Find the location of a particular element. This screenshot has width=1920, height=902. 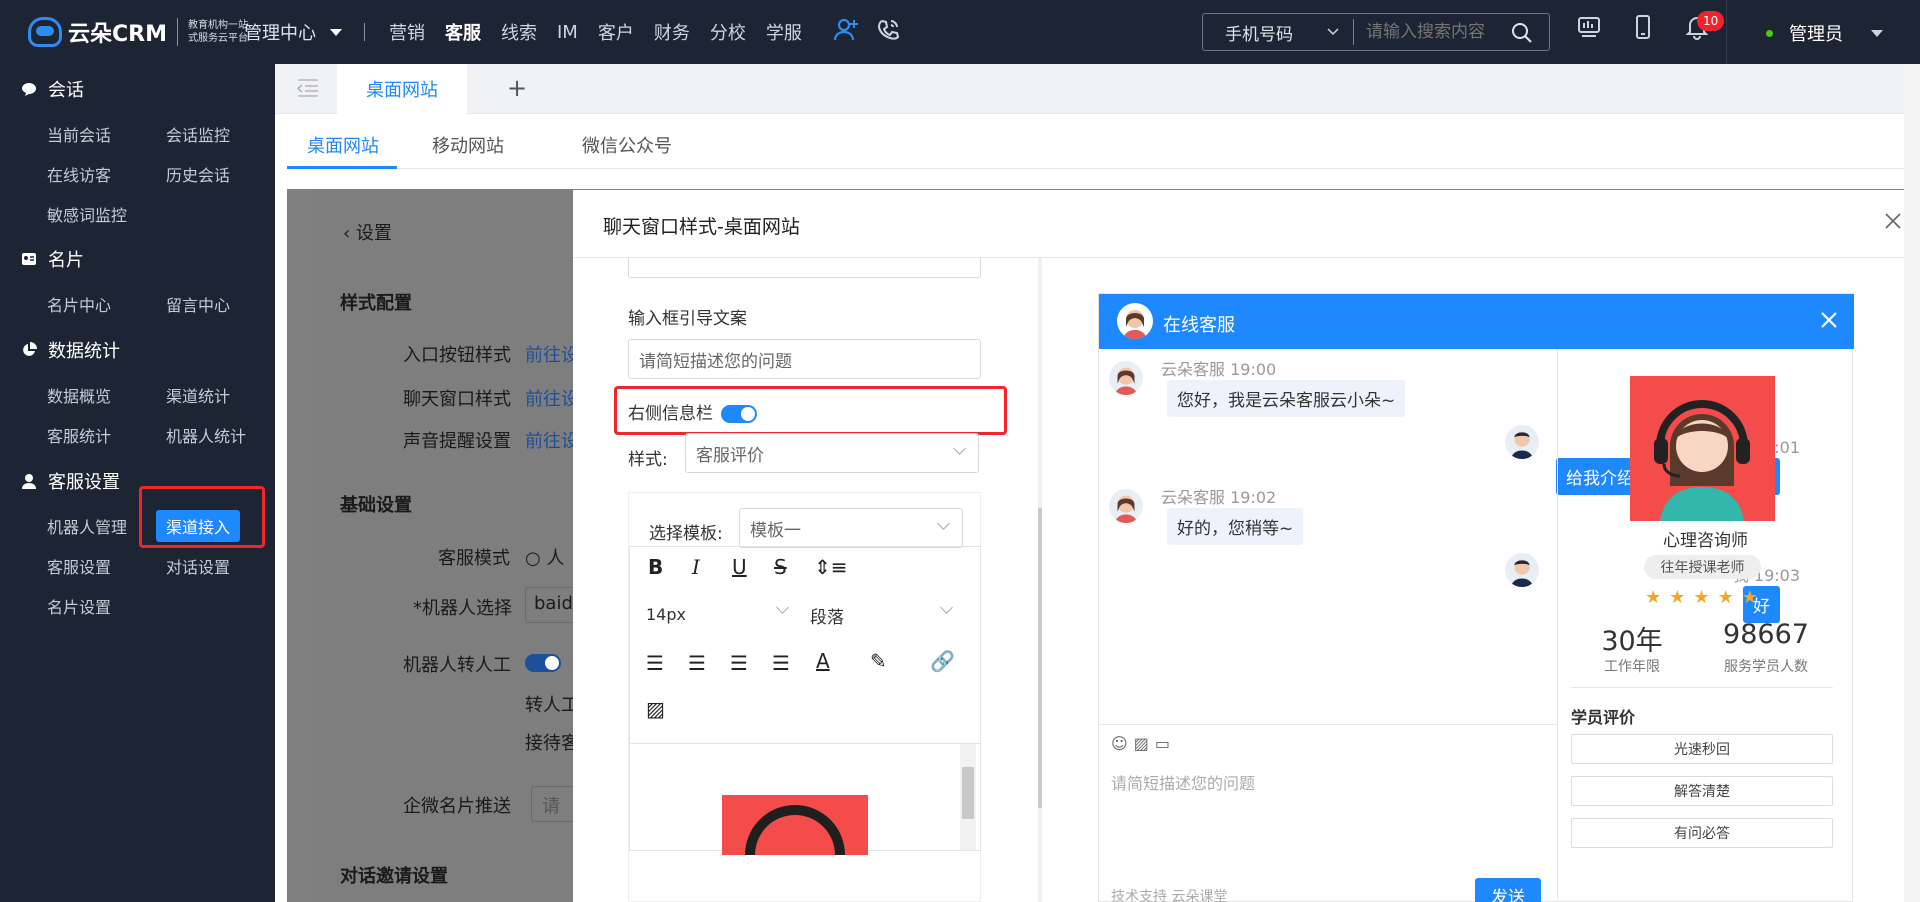

phone-call-icon is located at coordinates (889, 32).